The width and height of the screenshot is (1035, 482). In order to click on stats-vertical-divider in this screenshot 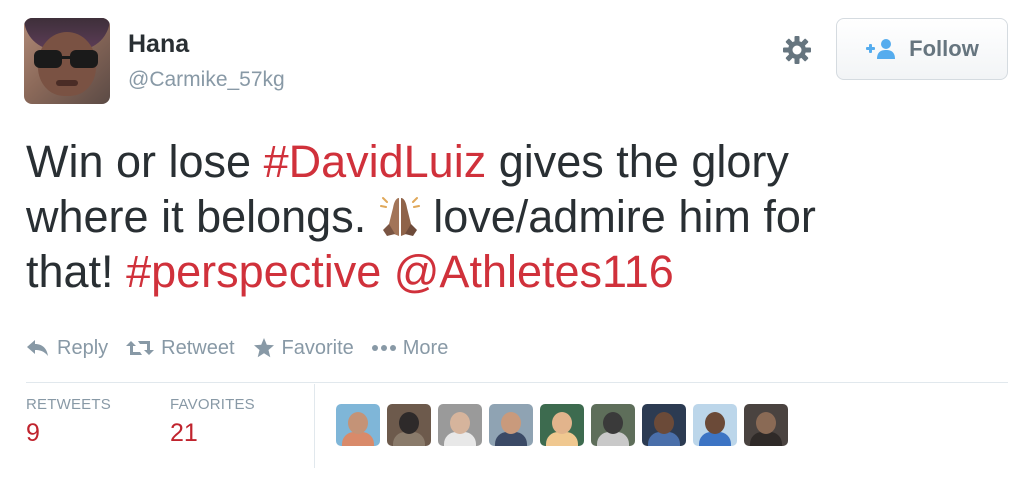, I will do `click(314, 426)`.